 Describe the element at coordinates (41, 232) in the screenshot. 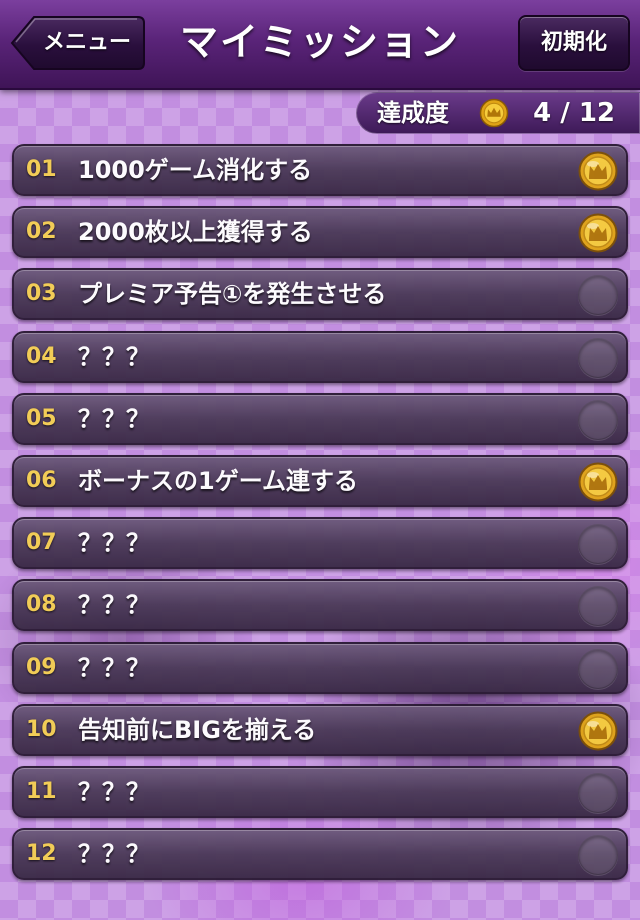

I see `mission-number: 02` at that location.